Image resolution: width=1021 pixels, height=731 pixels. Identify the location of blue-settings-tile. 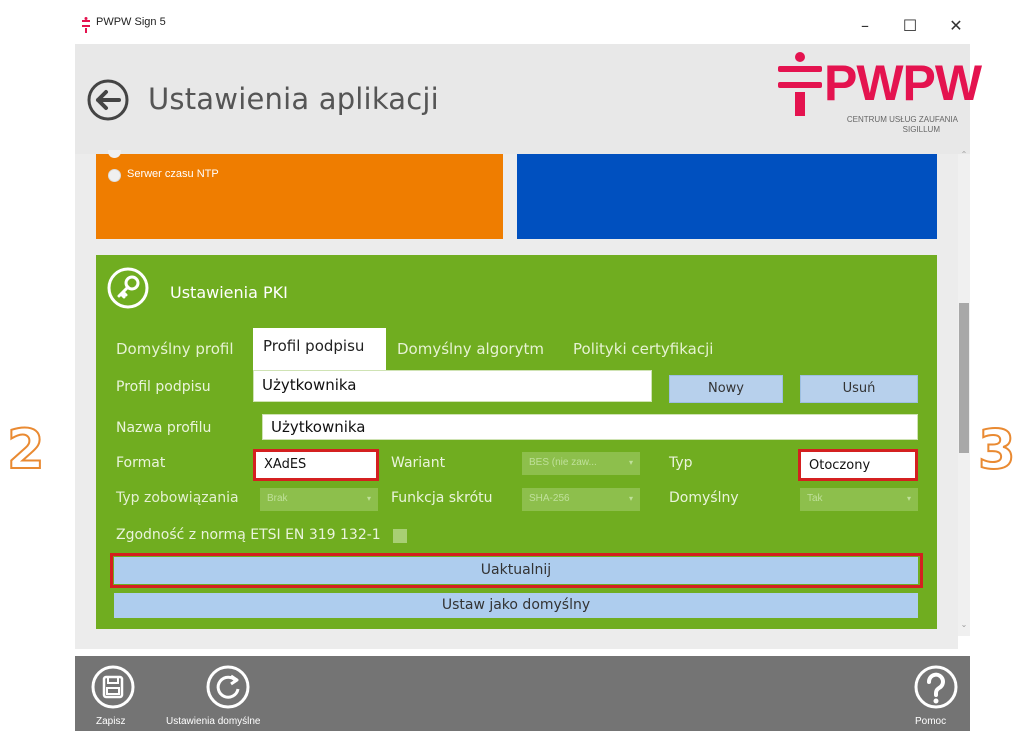
(727, 196).